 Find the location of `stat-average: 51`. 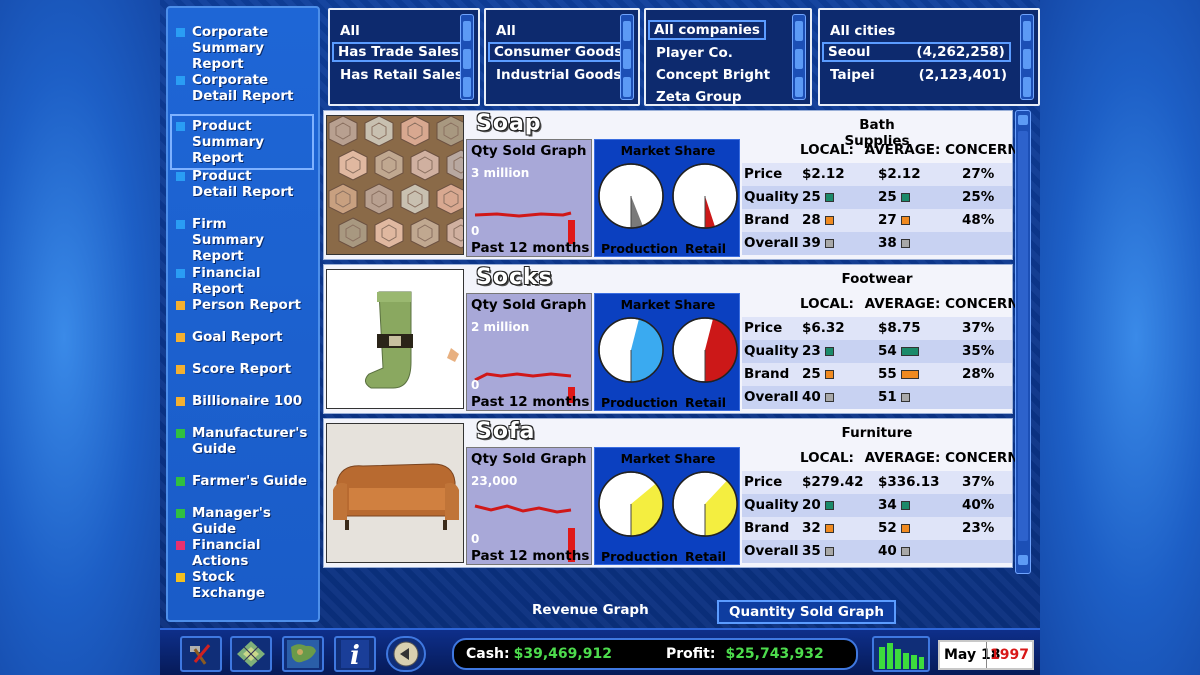

stat-average: 51 is located at coordinates (894, 397).